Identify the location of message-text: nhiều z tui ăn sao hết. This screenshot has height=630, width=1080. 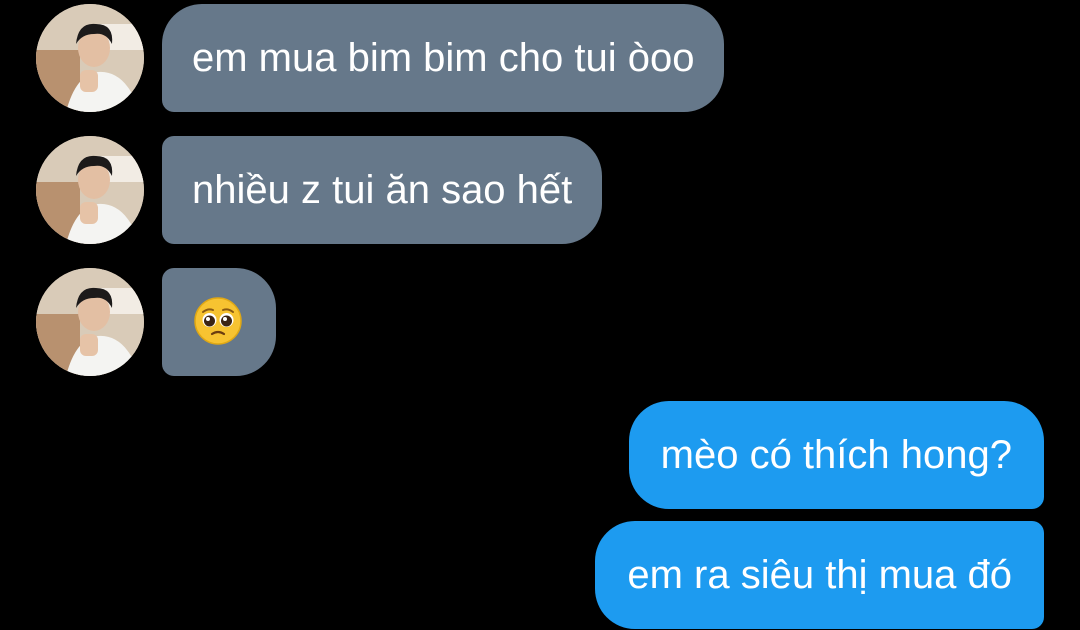
(382, 190).